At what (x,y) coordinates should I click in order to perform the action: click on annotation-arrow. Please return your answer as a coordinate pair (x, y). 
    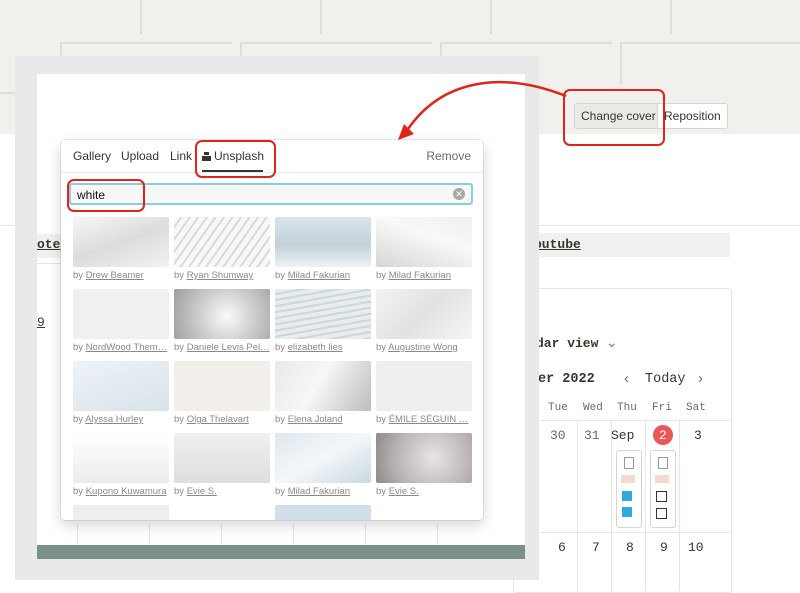
    Looking at the image, I should click on (482, 110).